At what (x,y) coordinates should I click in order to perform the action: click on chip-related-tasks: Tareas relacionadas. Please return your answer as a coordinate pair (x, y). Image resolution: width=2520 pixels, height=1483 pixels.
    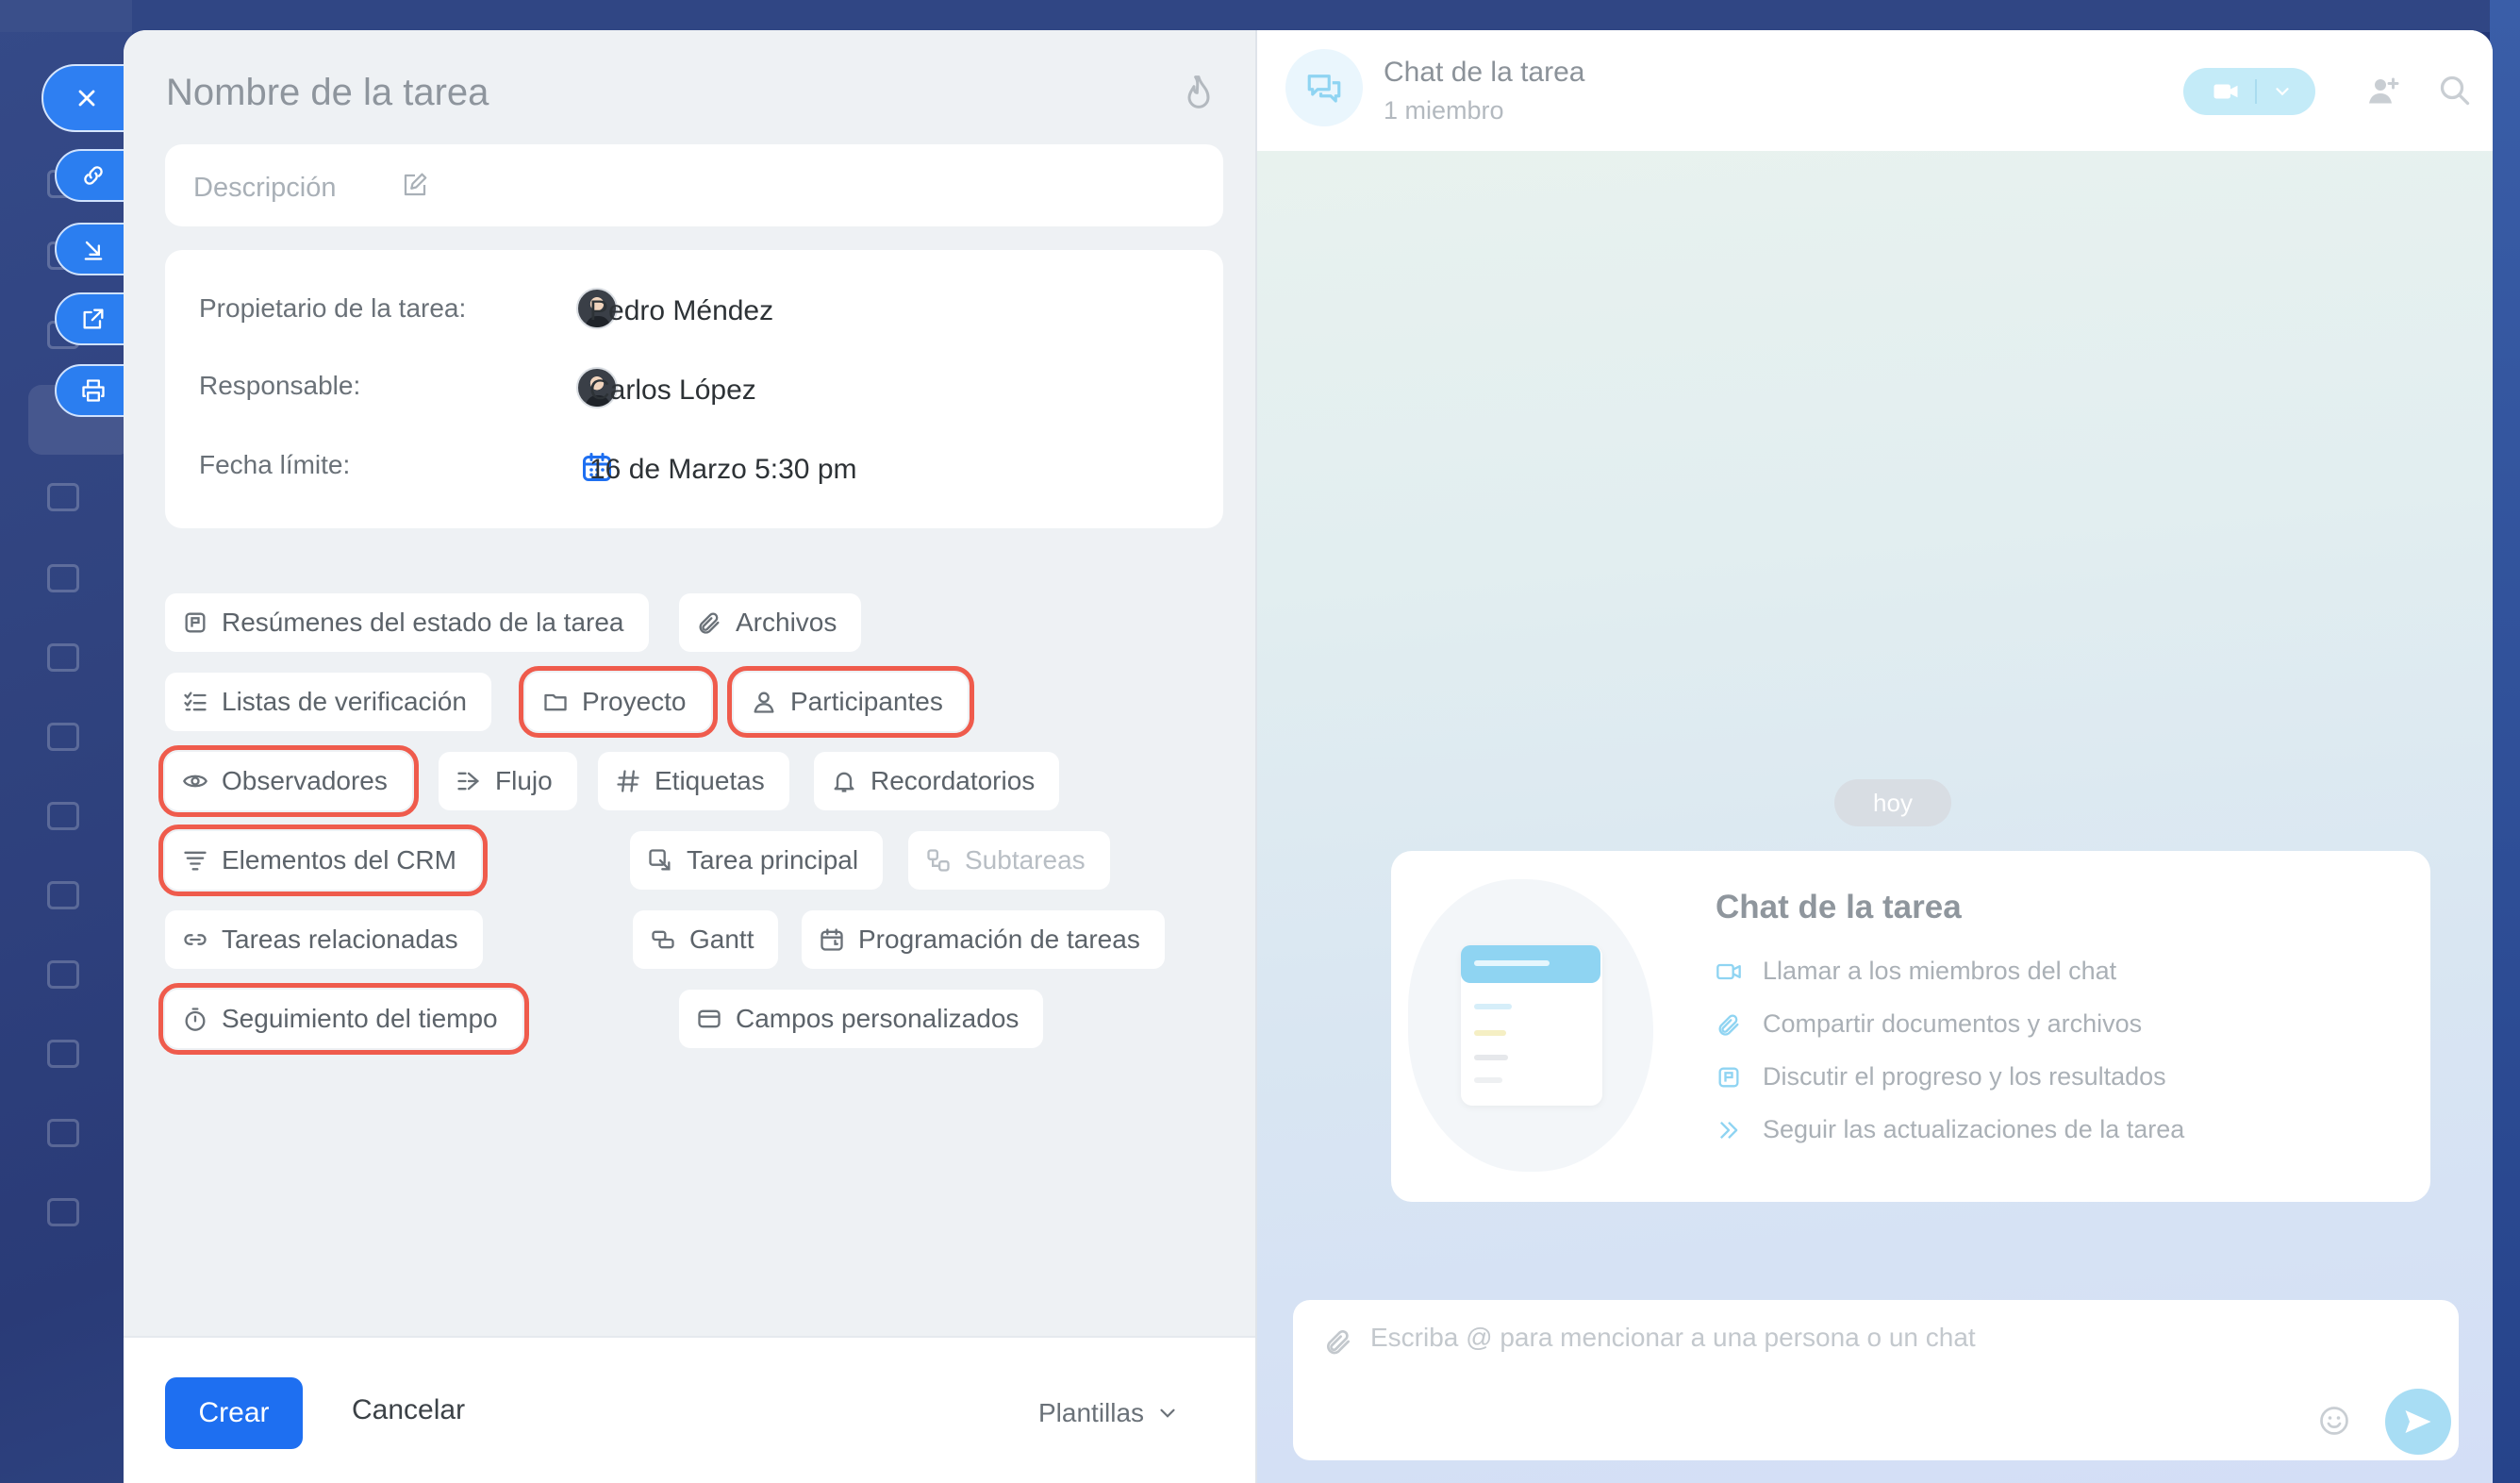
    Looking at the image, I should click on (324, 940).